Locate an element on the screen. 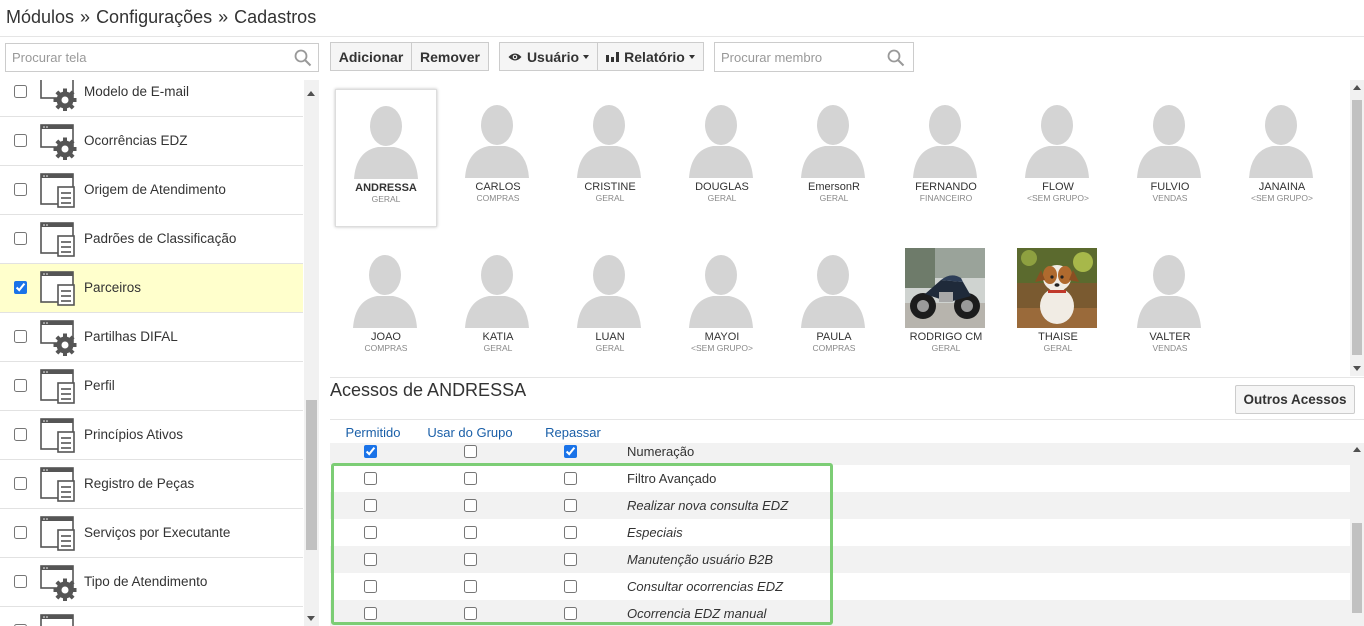 This screenshot has width=1364, height=626. breadcrumb-modulos: Módulos is located at coordinates (40, 17).